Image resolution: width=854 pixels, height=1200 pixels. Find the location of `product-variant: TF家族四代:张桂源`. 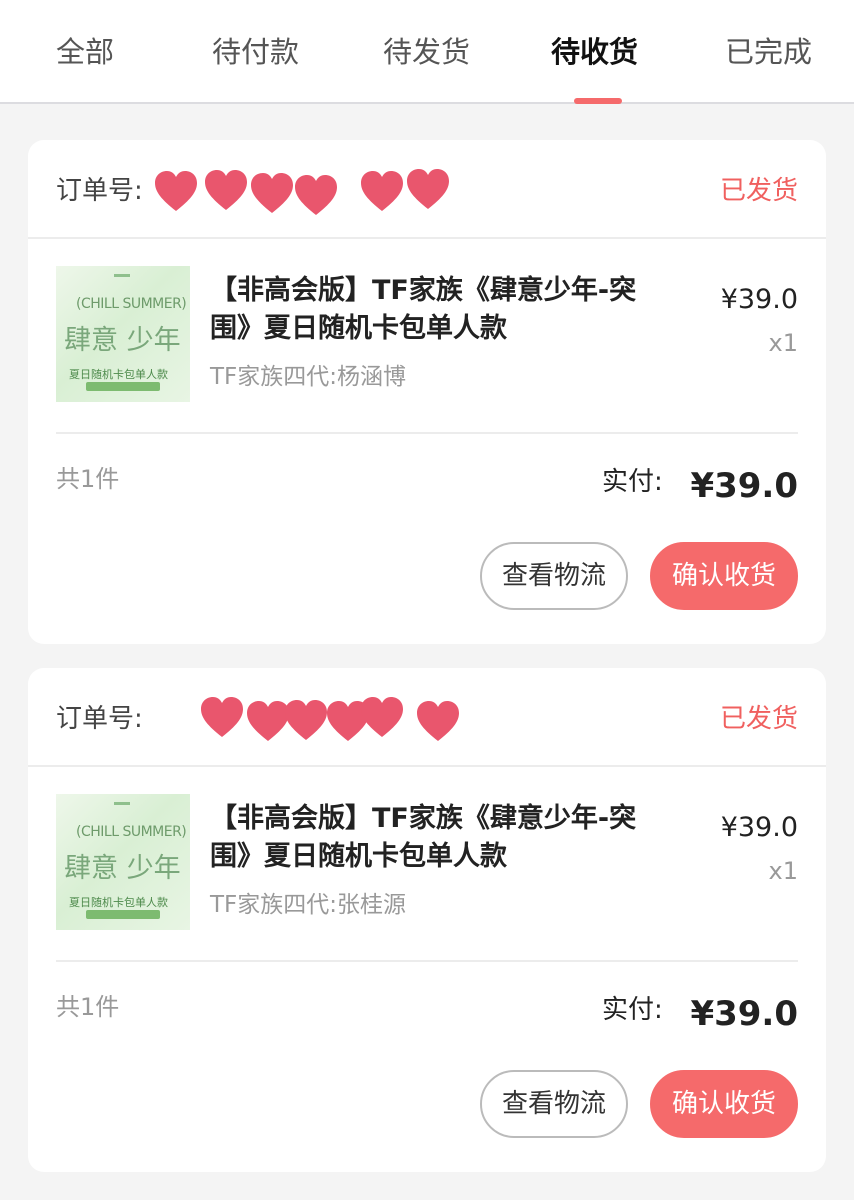

product-variant: TF家族四代:张桂源 is located at coordinates (308, 905).